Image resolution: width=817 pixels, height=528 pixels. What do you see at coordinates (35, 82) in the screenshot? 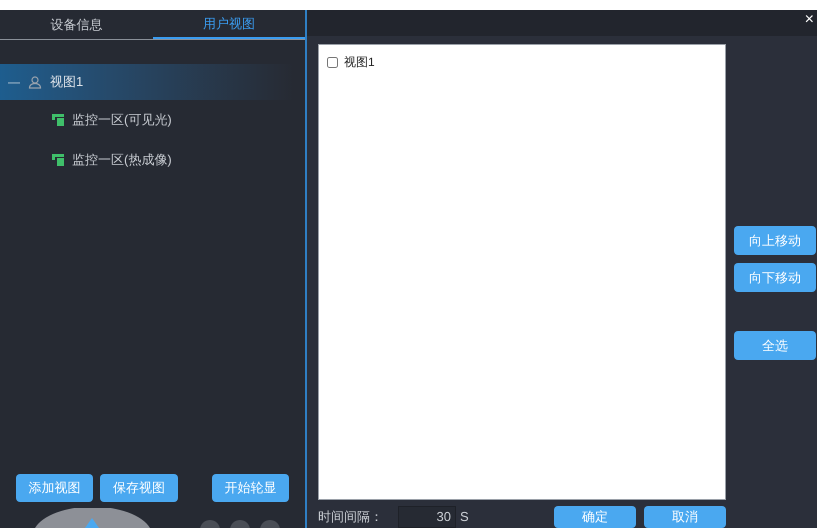
I see `user-icon` at bounding box center [35, 82].